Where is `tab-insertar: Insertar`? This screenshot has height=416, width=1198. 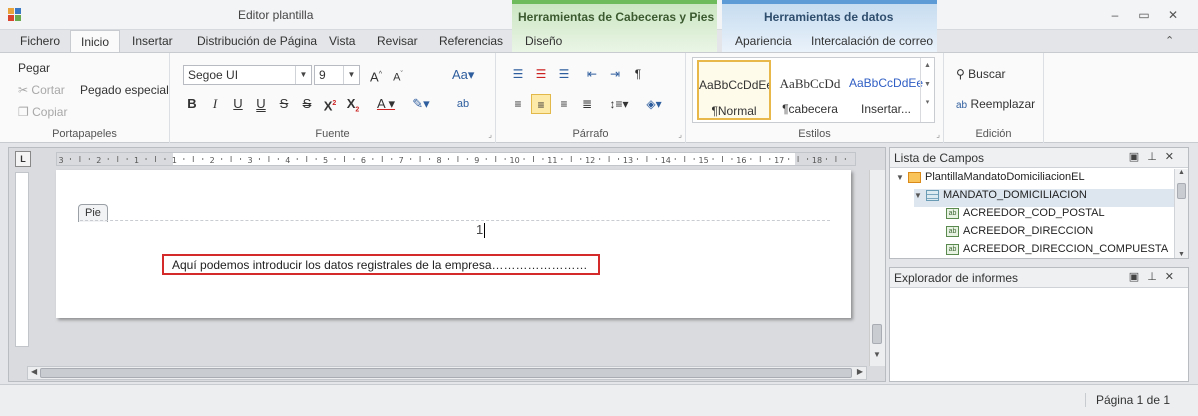
tab-insertar: Insertar is located at coordinates (152, 41).